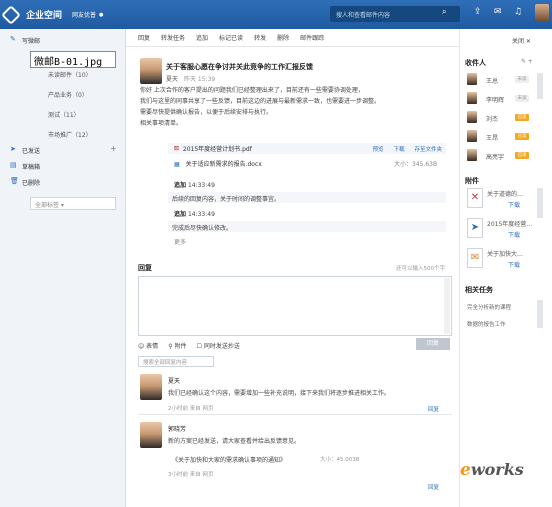 This screenshot has width=552, height=507. What do you see at coordinates (540, 314) in the screenshot?
I see `tasks-scrollbar` at bounding box center [540, 314].